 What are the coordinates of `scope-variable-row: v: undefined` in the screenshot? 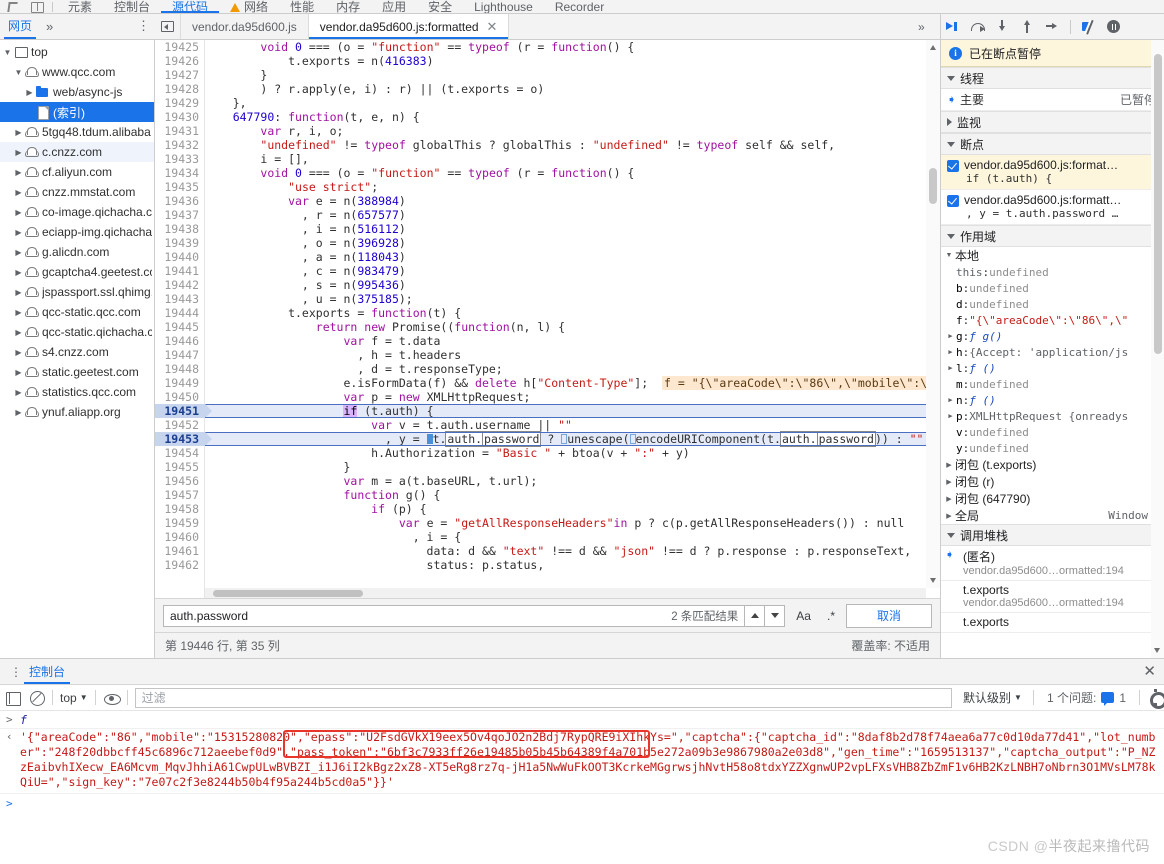 It's located at (1052, 432).